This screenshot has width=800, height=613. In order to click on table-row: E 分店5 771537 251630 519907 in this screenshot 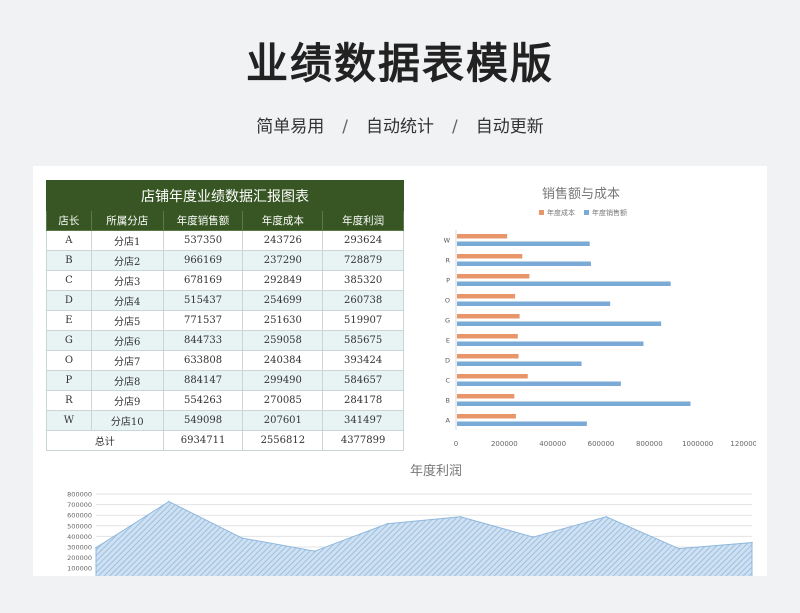, I will do `click(225, 320)`.